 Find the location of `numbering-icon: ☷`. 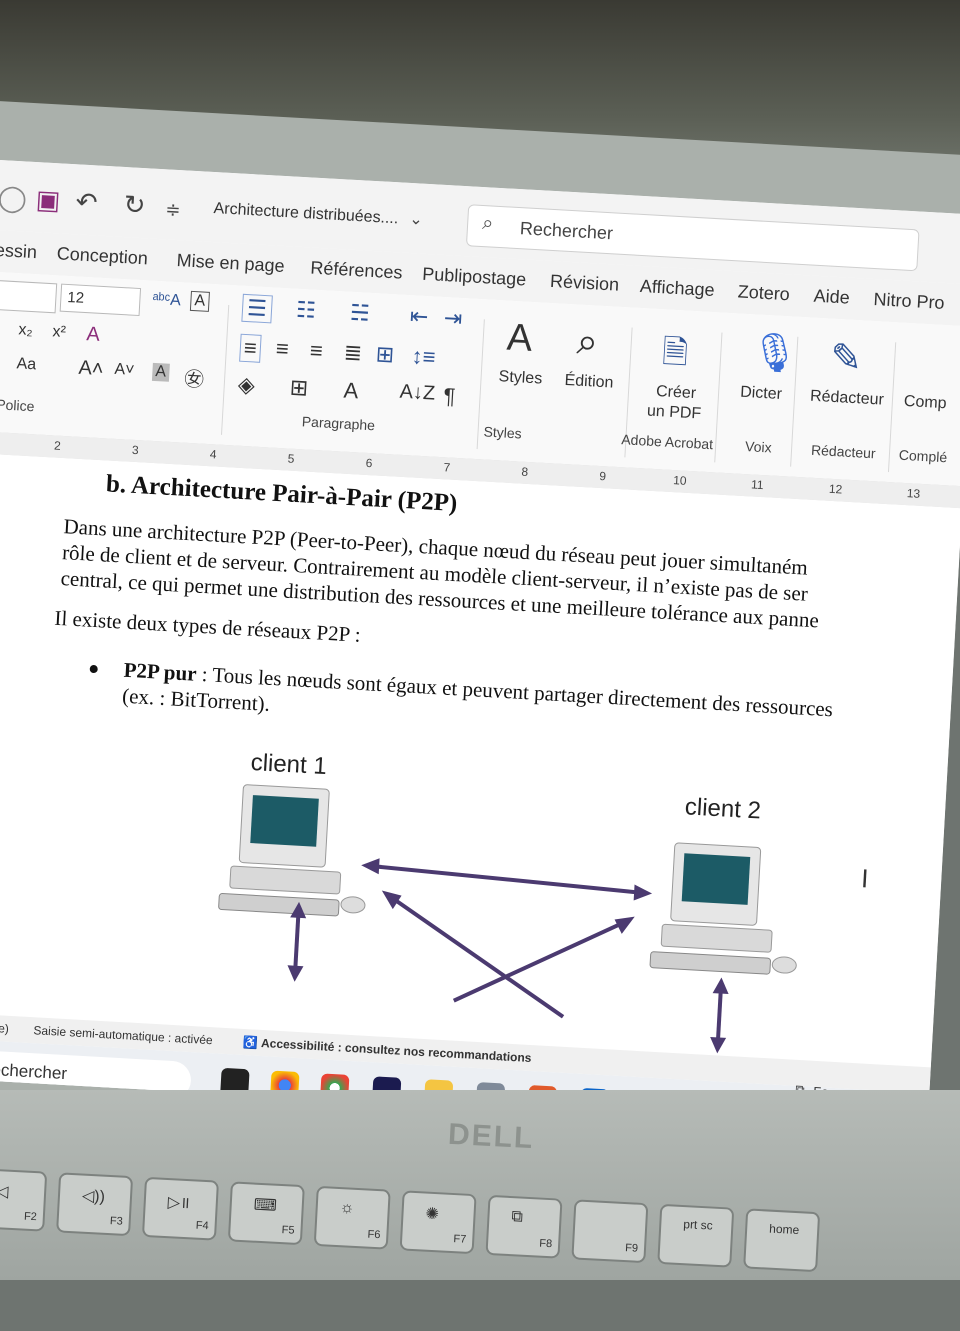

numbering-icon: ☷ is located at coordinates (305, 310).